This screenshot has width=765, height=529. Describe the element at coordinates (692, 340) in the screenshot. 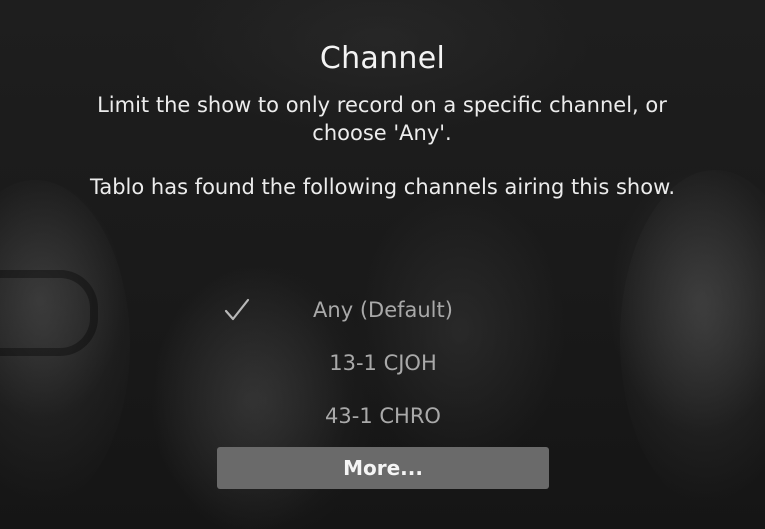

I see `background-photo-person-right` at that location.